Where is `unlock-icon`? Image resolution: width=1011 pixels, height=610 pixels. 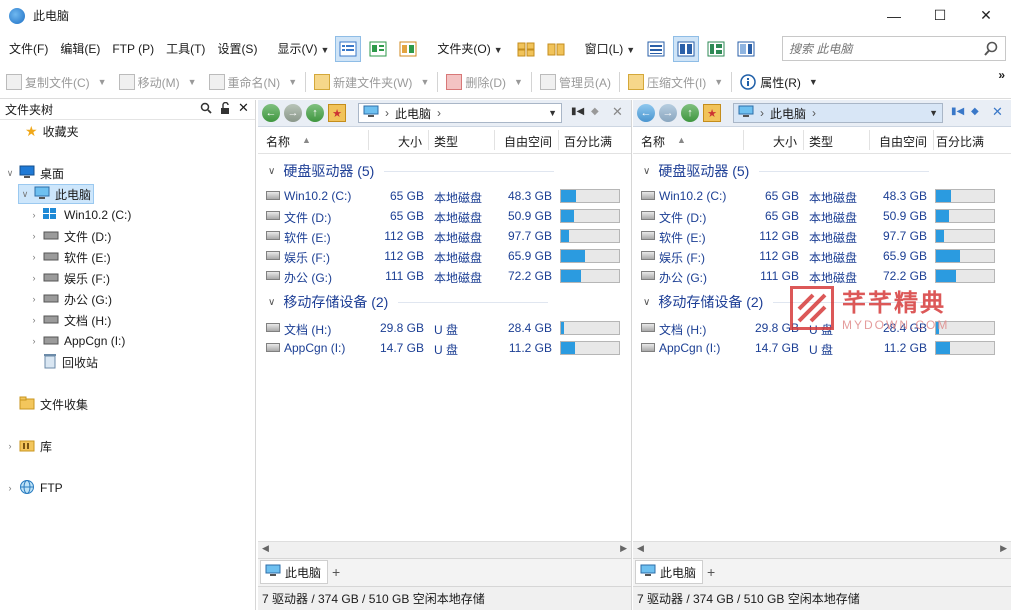 unlock-icon is located at coordinates (225, 109).